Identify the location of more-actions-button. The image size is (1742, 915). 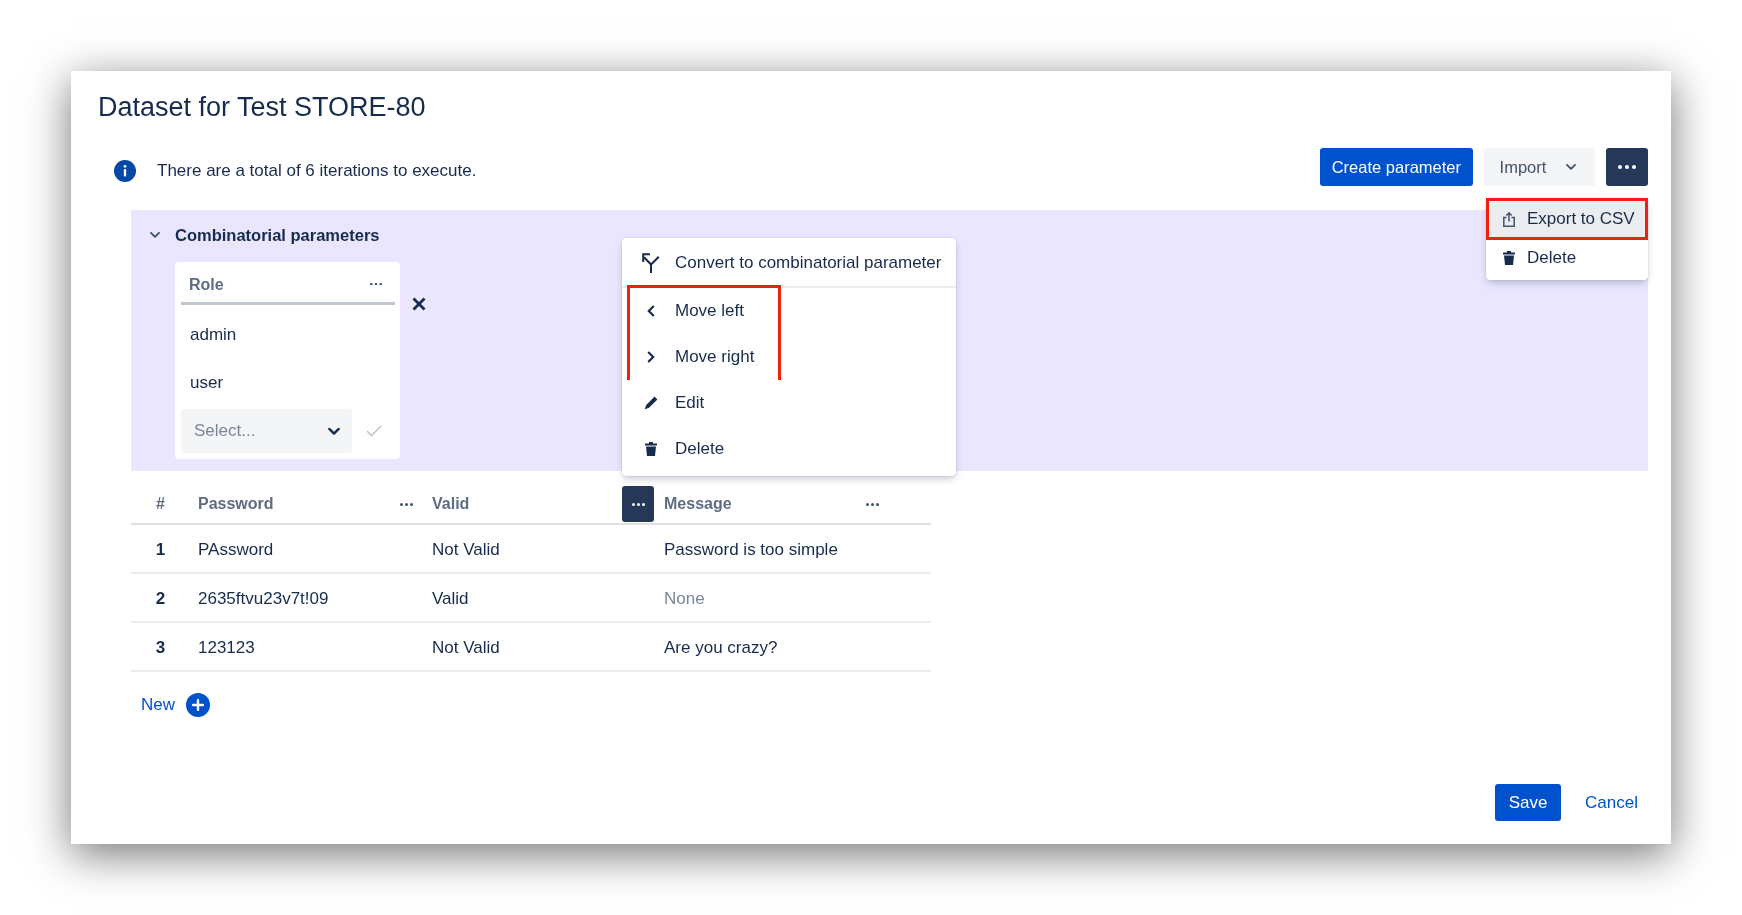
(1627, 167).